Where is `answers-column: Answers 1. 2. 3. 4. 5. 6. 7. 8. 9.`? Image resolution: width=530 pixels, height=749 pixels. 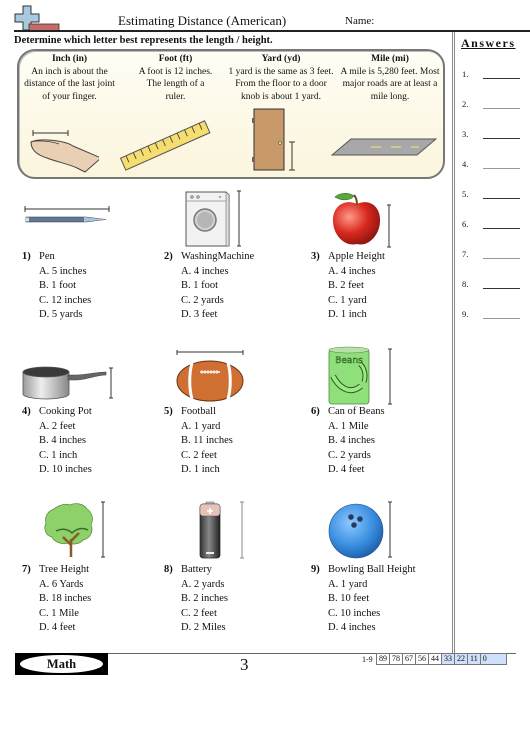 answers-column: Answers 1. 2. 3. 4. 5. 6. 7. 8. 9. is located at coordinates (491, 344).